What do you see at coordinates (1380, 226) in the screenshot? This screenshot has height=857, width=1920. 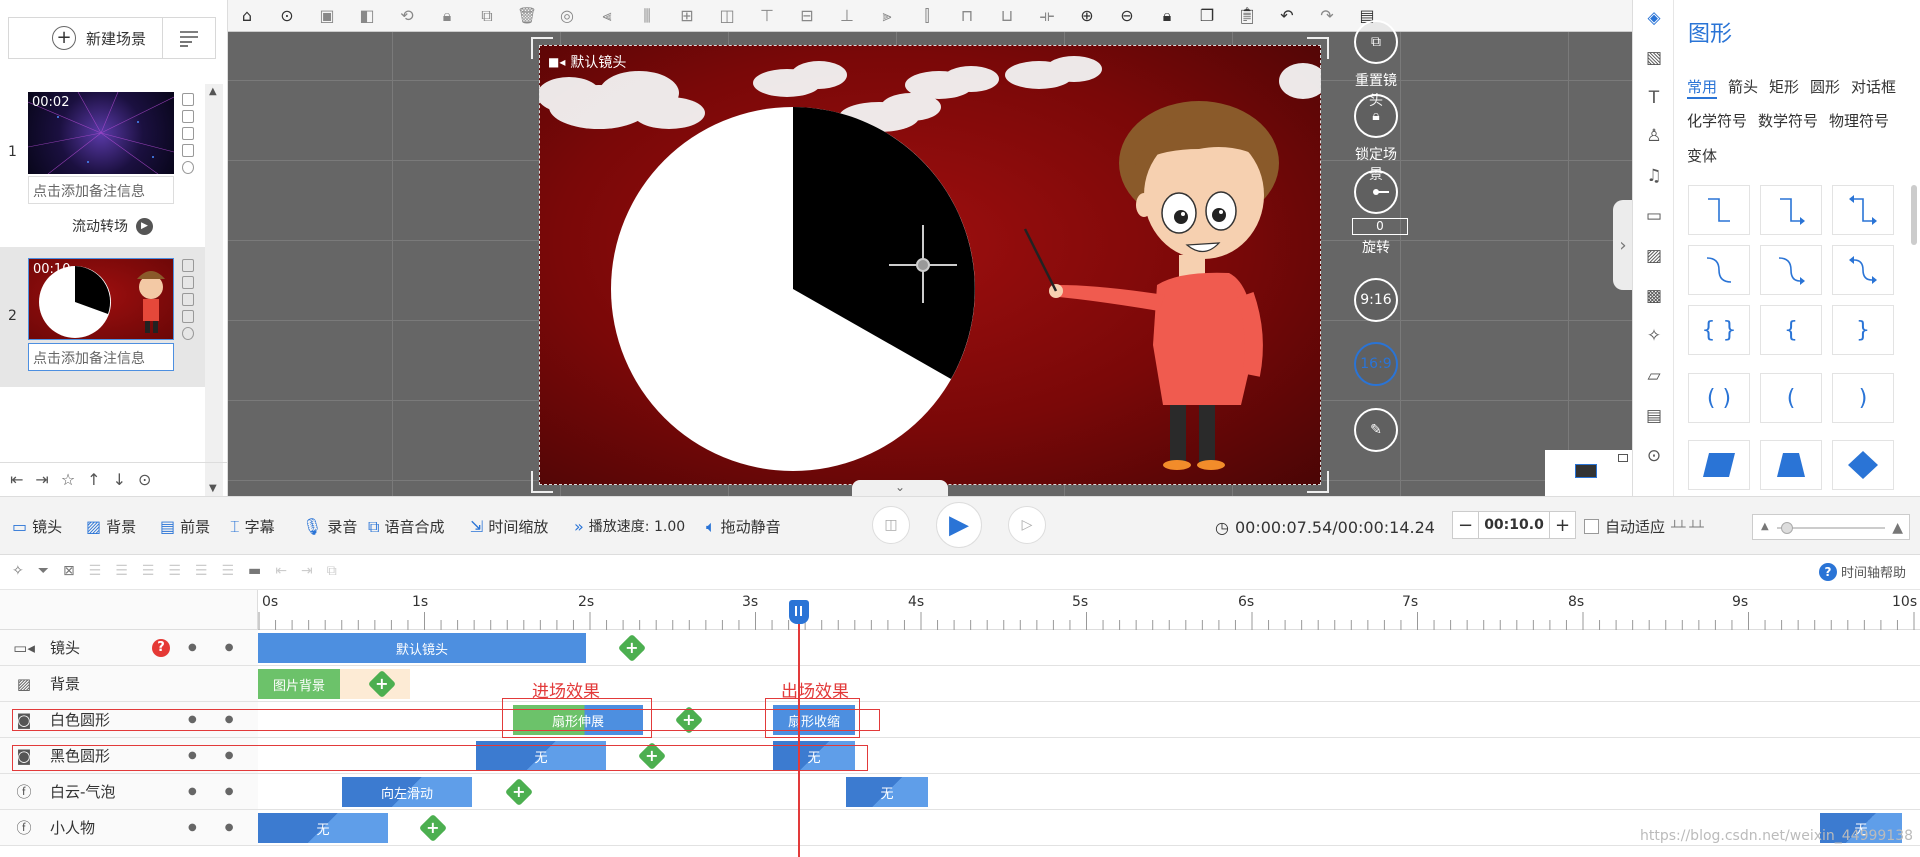 I see `rotate-value: 0` at bounding box center [1380, 226].